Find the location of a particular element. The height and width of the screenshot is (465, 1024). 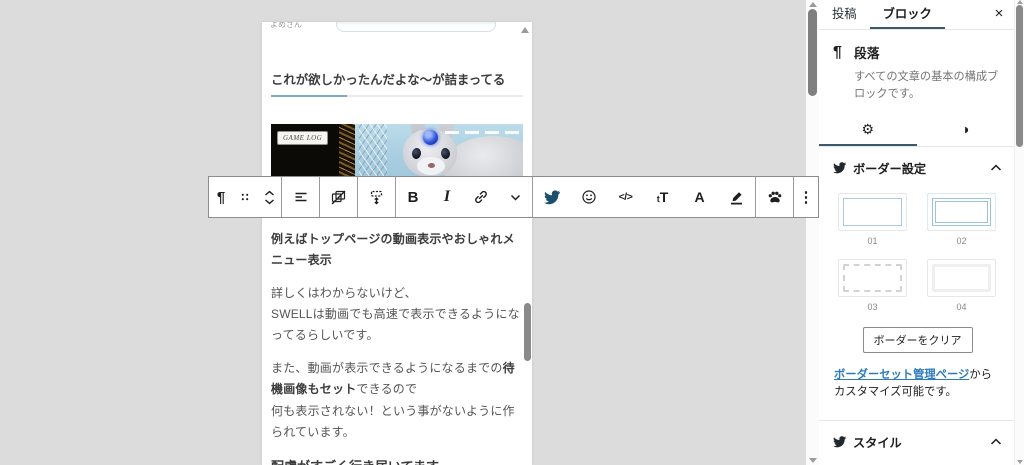

detail-line-1: 詳しくはわからないけど、 is located at coordinates (344, 292).